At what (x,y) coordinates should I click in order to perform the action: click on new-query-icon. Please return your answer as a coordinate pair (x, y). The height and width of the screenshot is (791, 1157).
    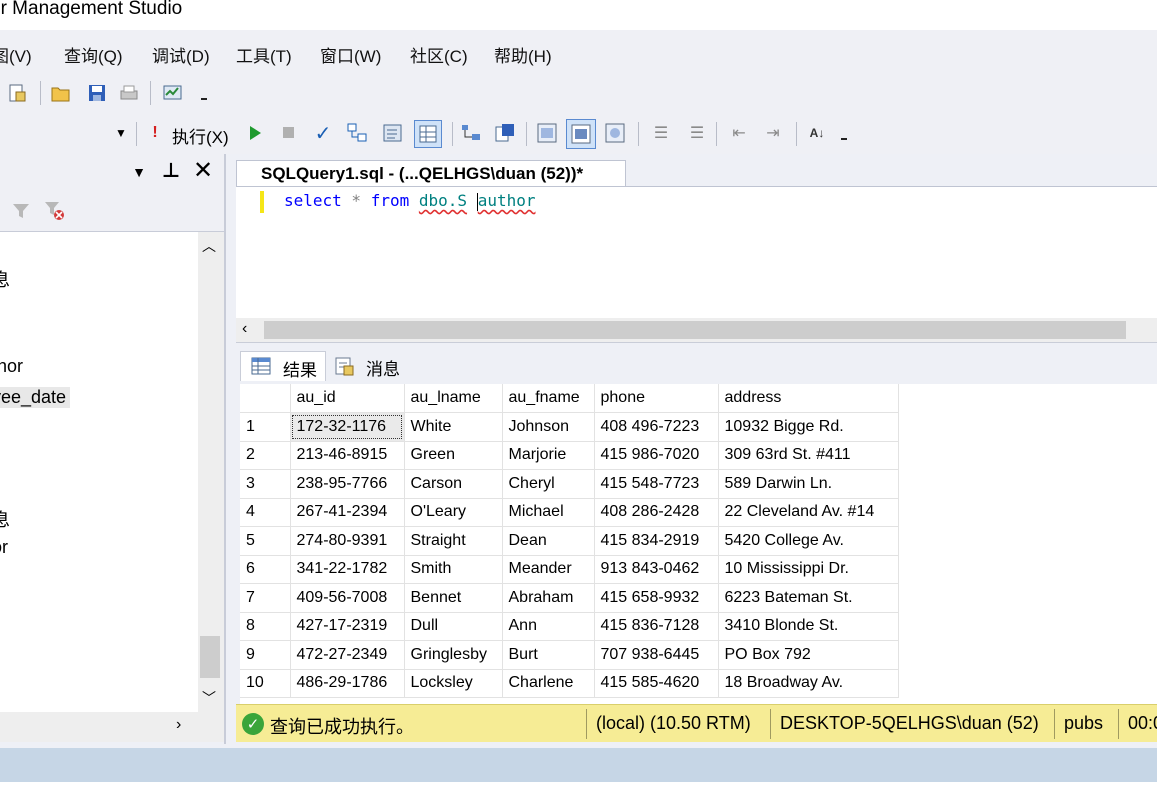
    Looking at the image, I should click on (17, 93).